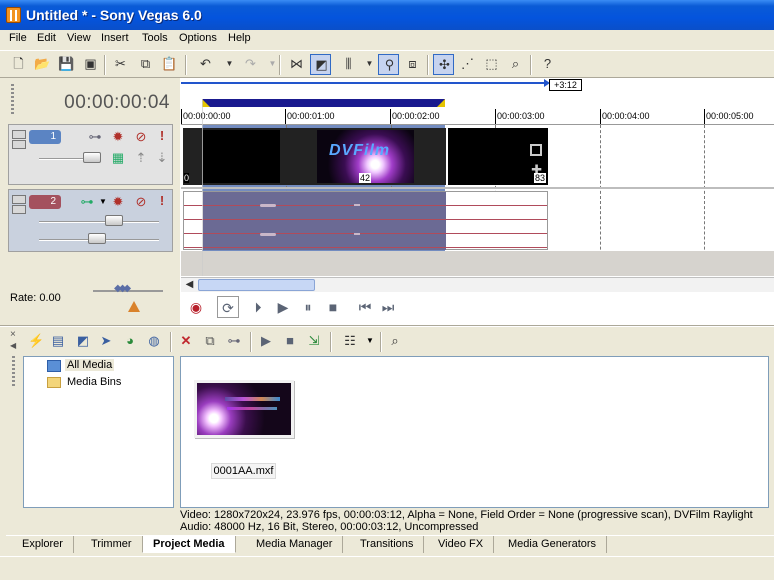  Describe the element at coordinates (258, 307) in the screenshot. I see `play-from-start-icon: ⏵` at that location.